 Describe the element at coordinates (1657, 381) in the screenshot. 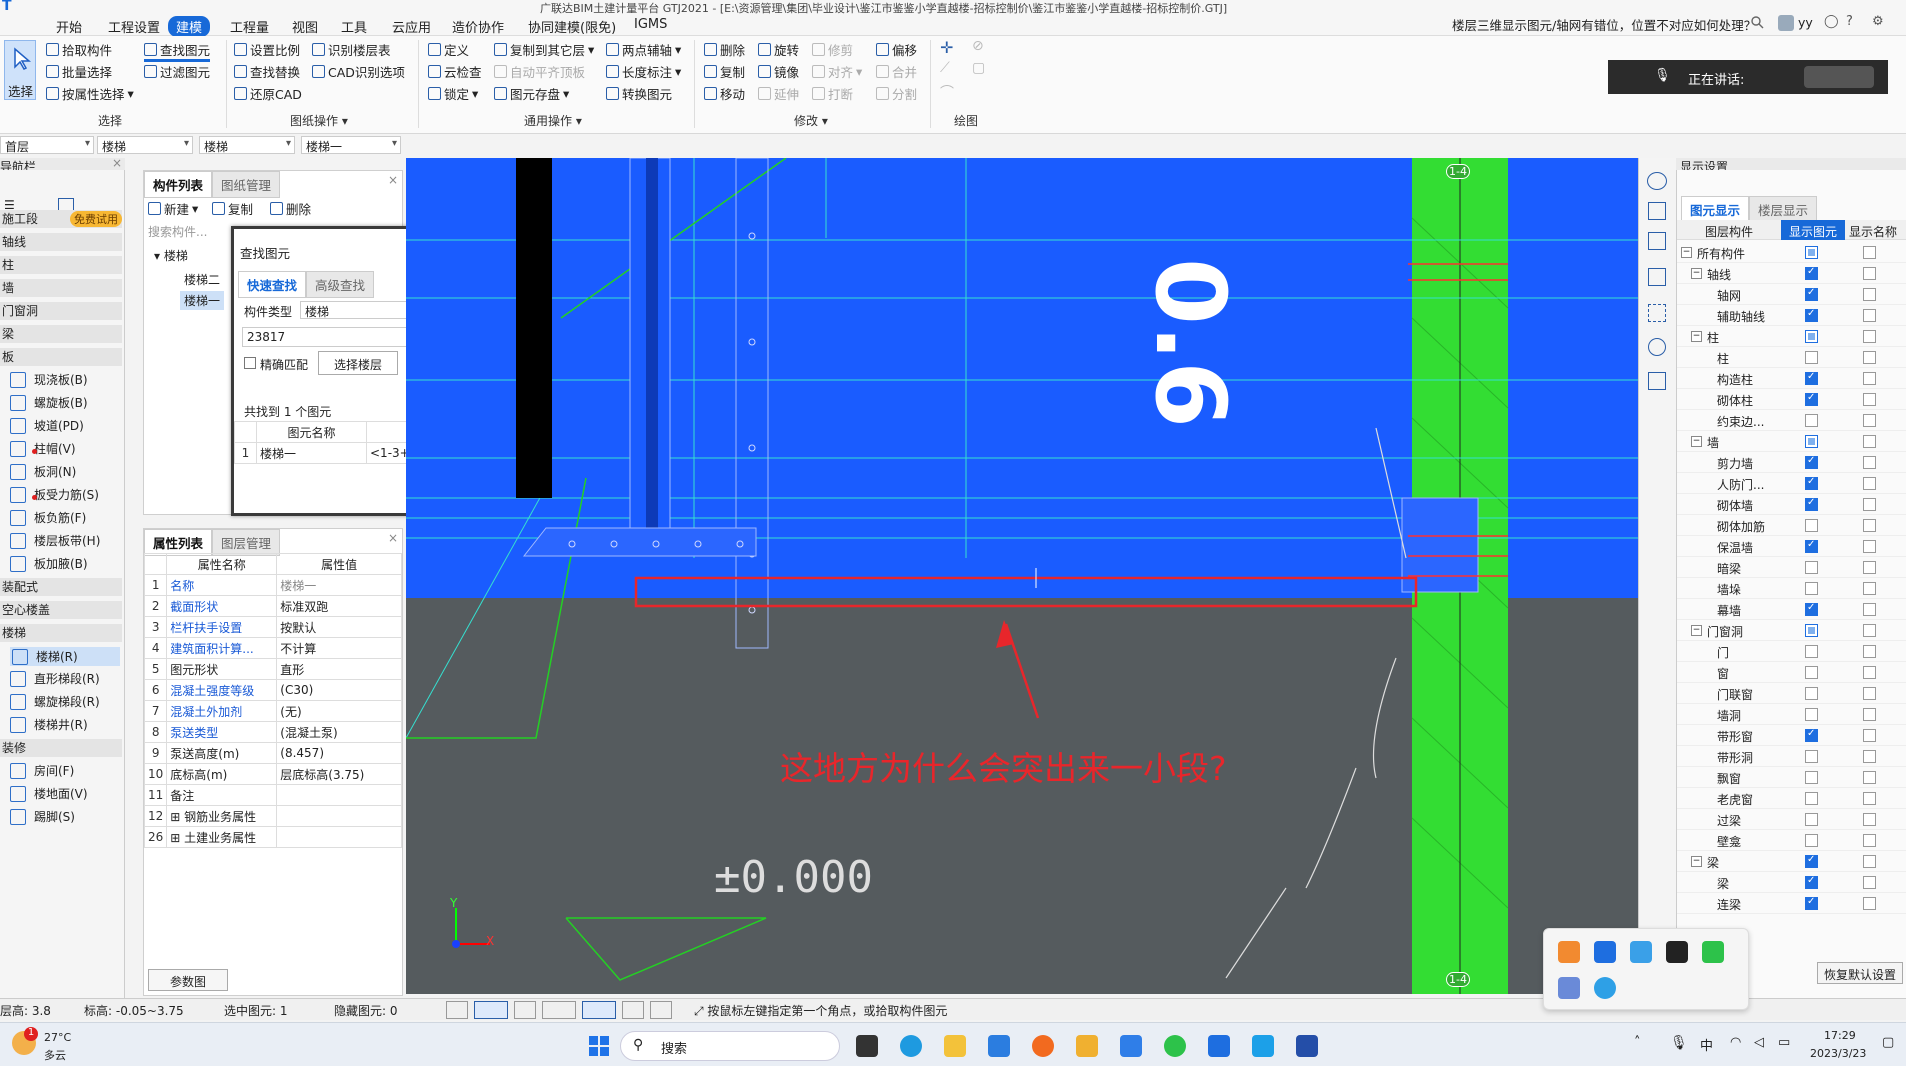

I see `display-settings-icon` at that location.